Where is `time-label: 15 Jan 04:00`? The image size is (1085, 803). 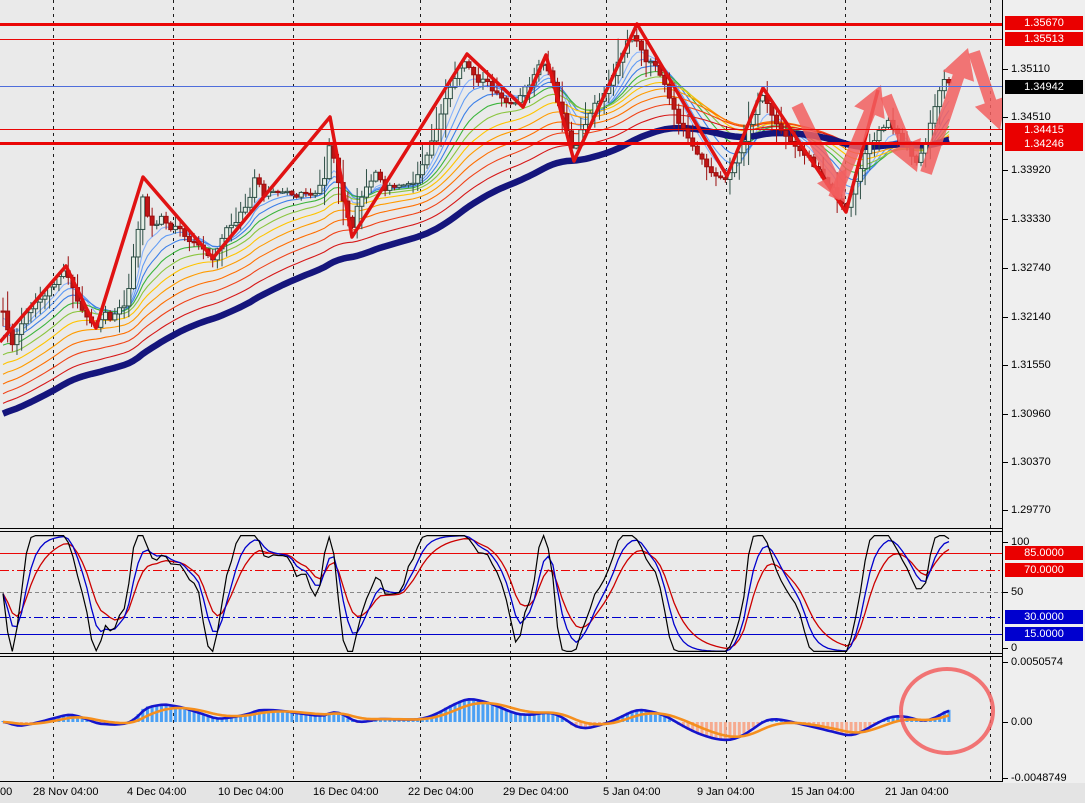 time-label: 15 Jan 04:00 is located at coordinates (823, 792).